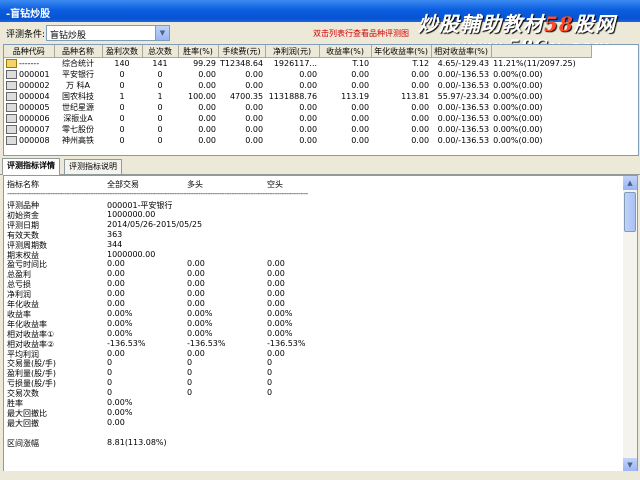  What do you see at coordinates (31, 166) in the screenshot?
I see `tab-metric-details: 评测指标详情` at bounding box center [31, 166].